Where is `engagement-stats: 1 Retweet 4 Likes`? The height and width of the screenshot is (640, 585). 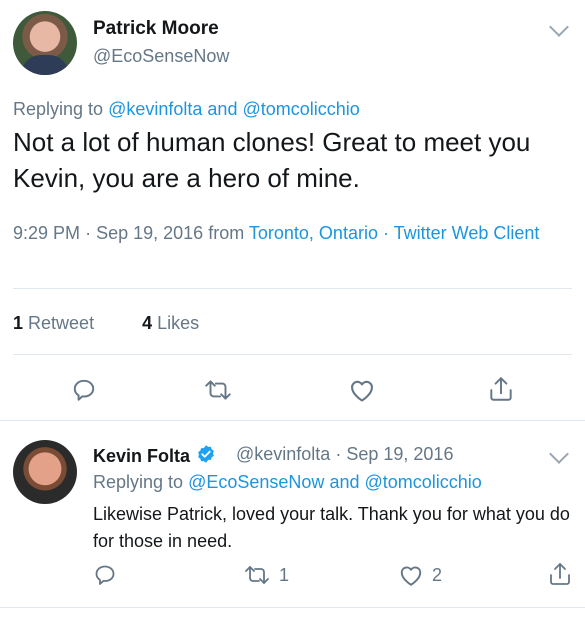
engagement-stats: 1 Retweet 4 Likes is located at coordinates (106, 323).